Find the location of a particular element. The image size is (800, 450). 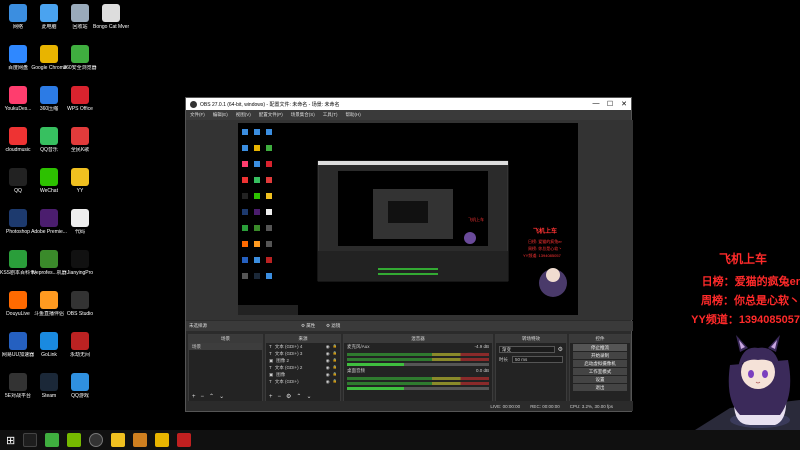

transition-settings-icon: ⚙ is located at coordinates (560, 349).